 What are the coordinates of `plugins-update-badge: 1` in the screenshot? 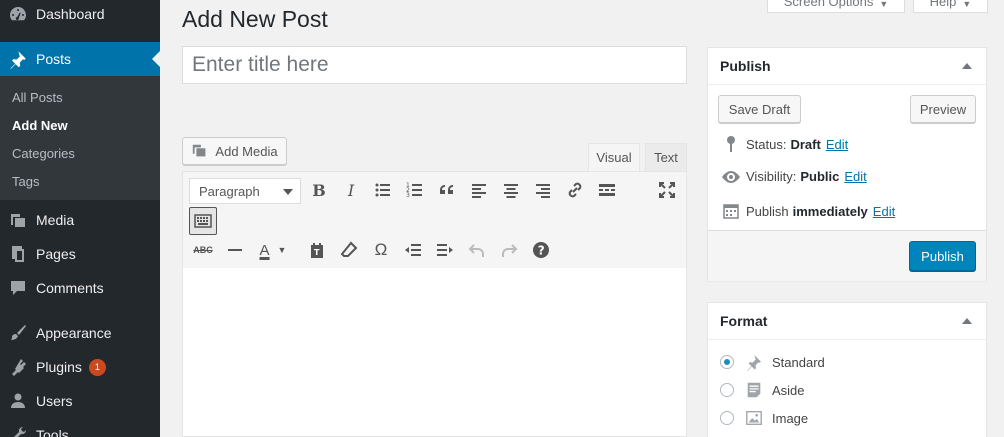 It's located at (97, 367).